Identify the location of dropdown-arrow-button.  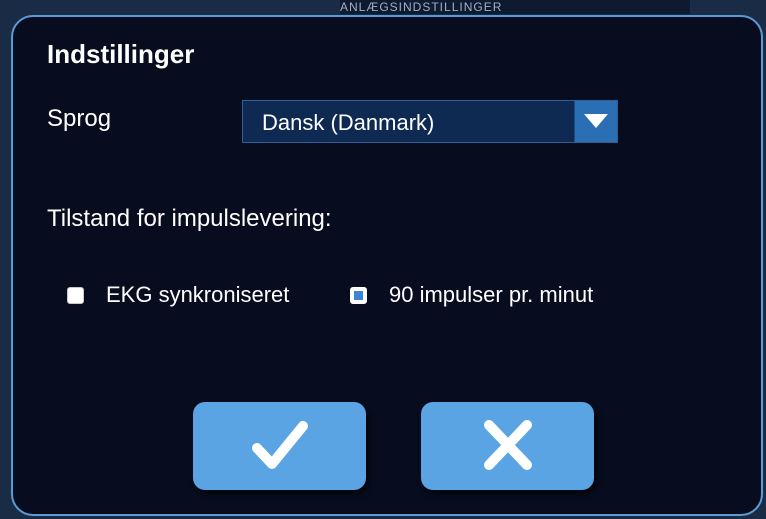
(595, 121).